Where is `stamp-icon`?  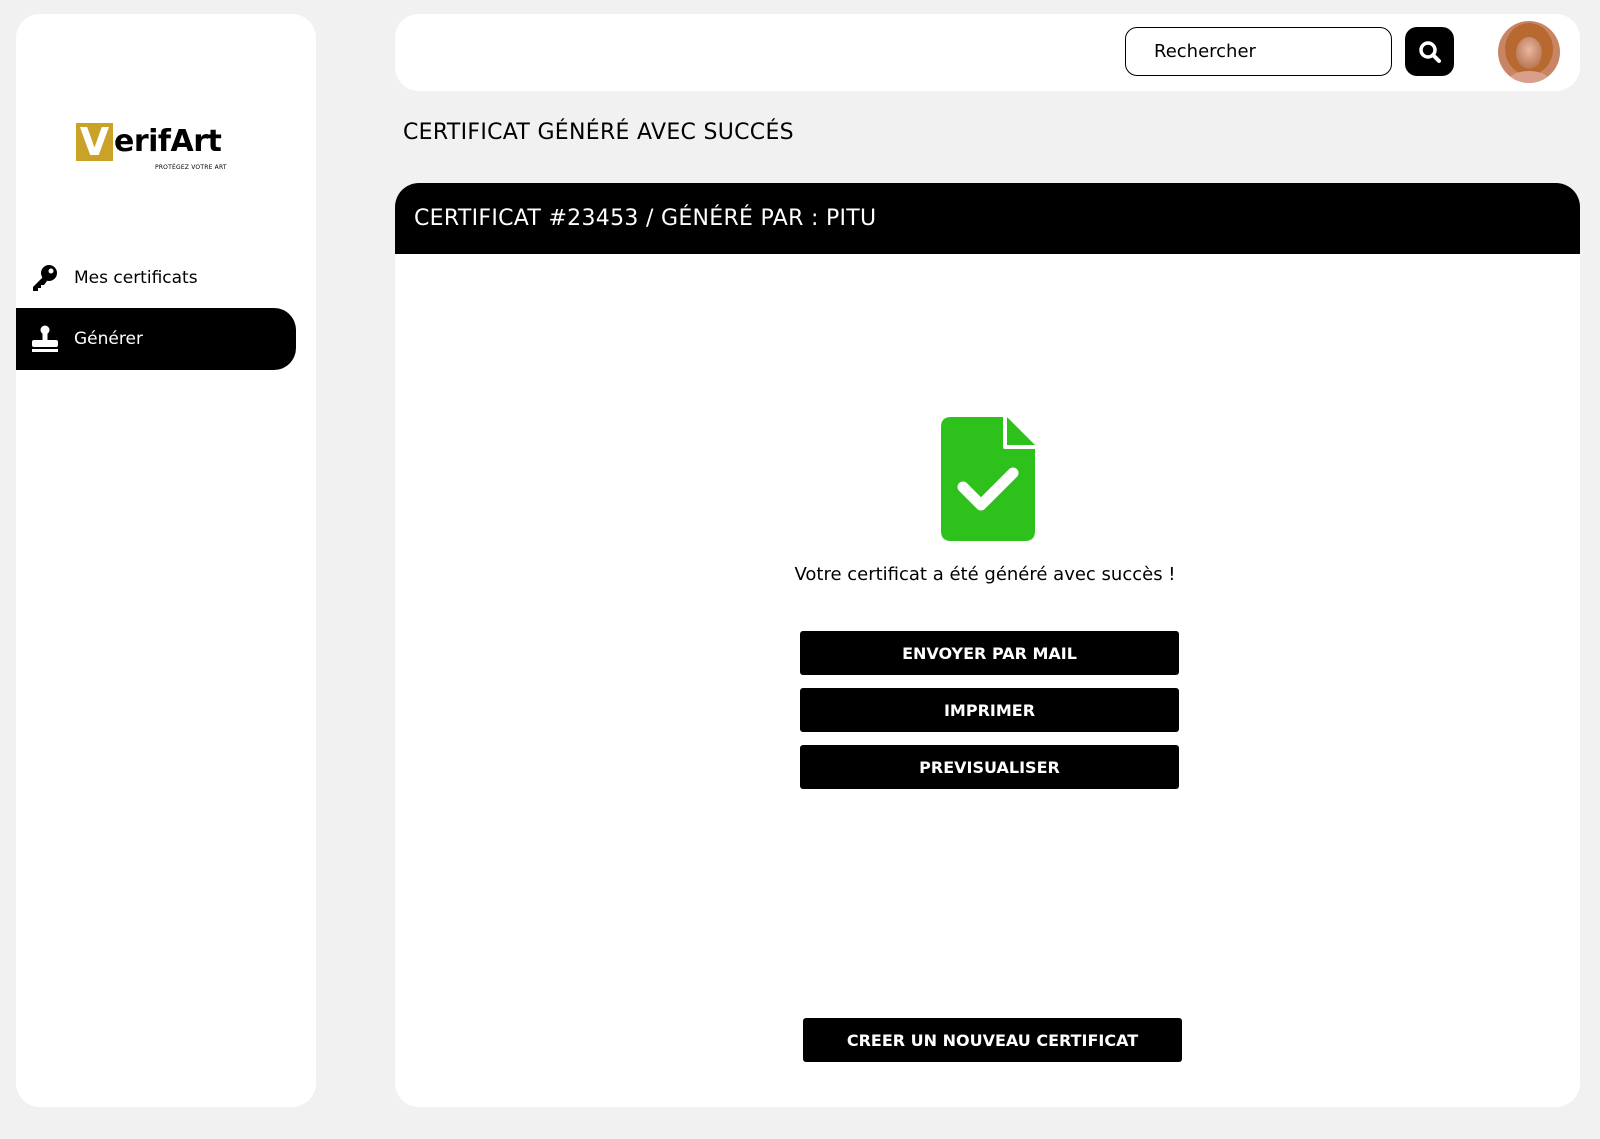 stamp-icon is located at coordinates (45, 339).